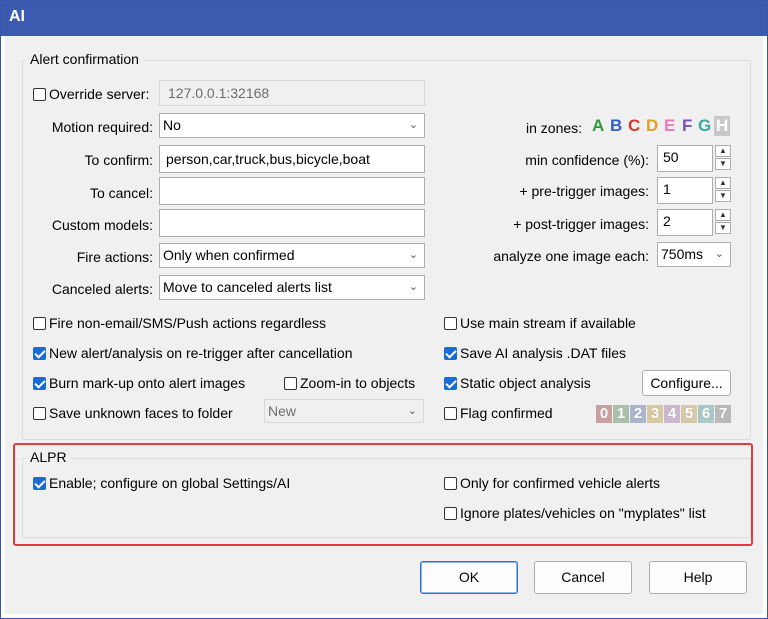 Image resolution: width=768 pixels, height=619 pixels. Describe the element at coordinates (571, 256) in the screenshot. I see `analyze-each-label: analyze one image each:` at that location.